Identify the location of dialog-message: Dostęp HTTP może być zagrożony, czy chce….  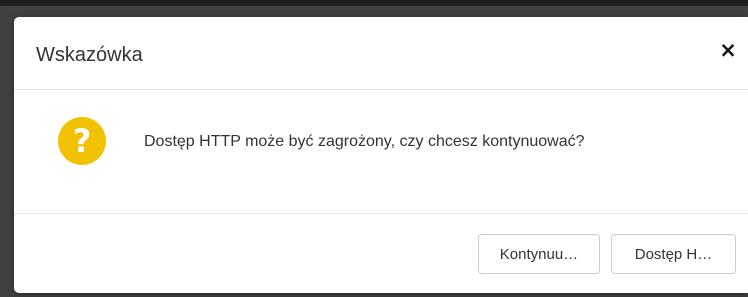
(364, 141).